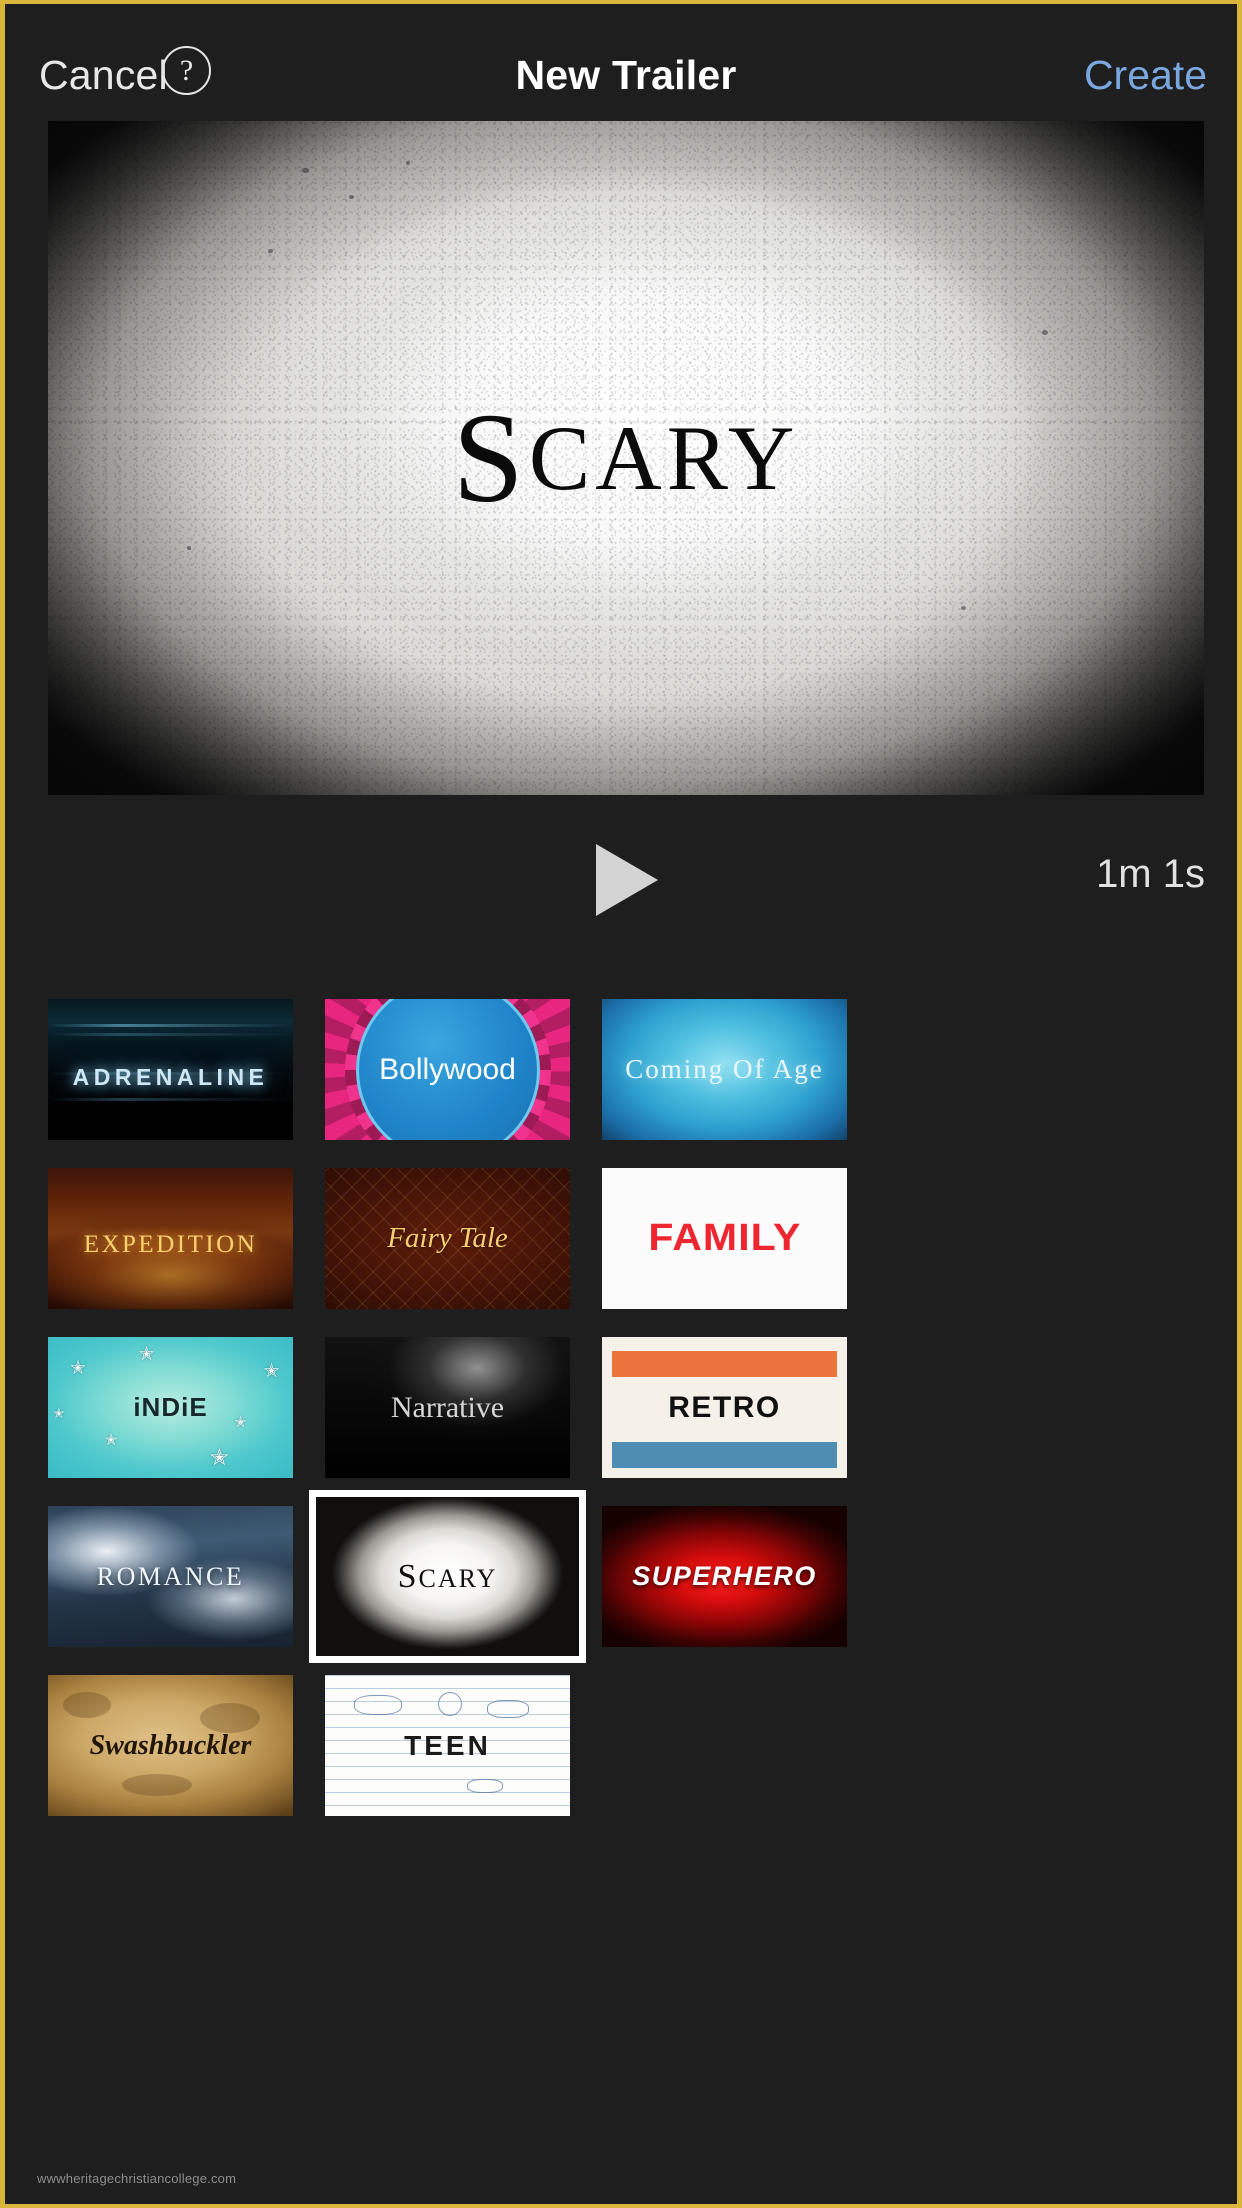  What do you see at coordinates (449, 1703) in the screenshot?
I see `sun-doodle-icon` at bounding box center [449, 1703].